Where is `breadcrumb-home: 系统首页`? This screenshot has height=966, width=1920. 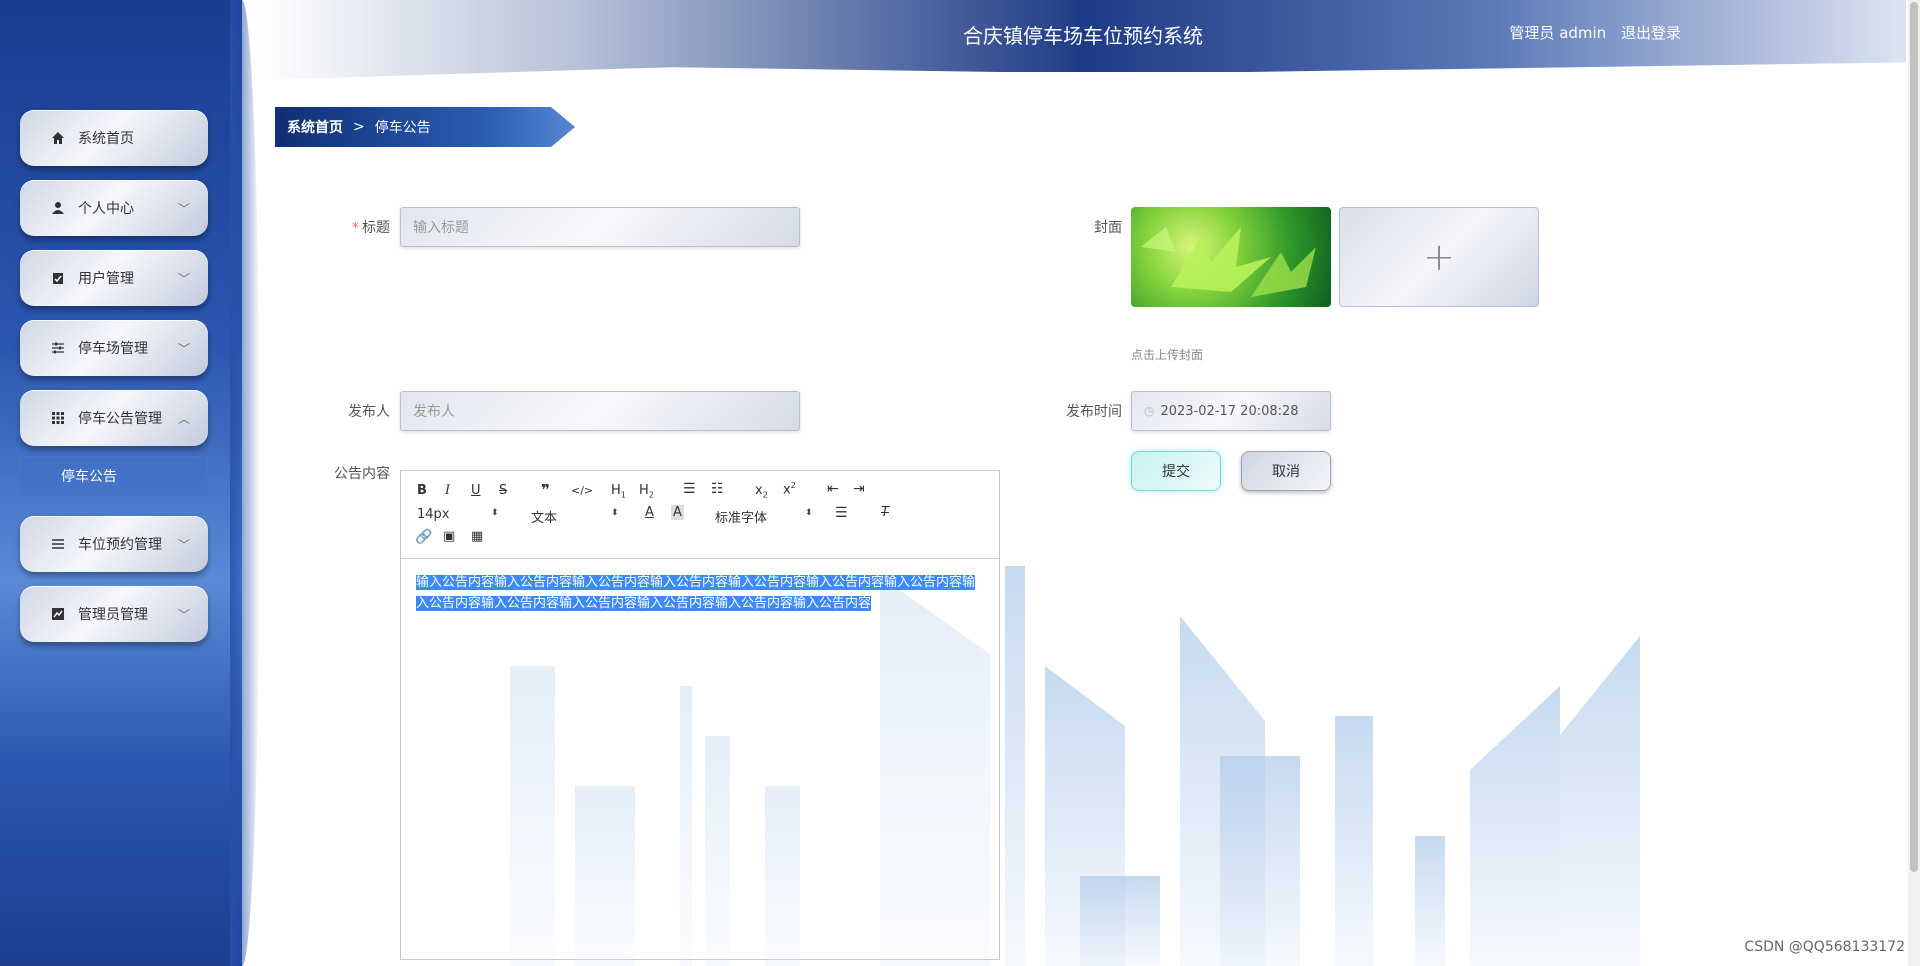 breadcrumb-home: 系统首页 is located at coordinates (315, 127).